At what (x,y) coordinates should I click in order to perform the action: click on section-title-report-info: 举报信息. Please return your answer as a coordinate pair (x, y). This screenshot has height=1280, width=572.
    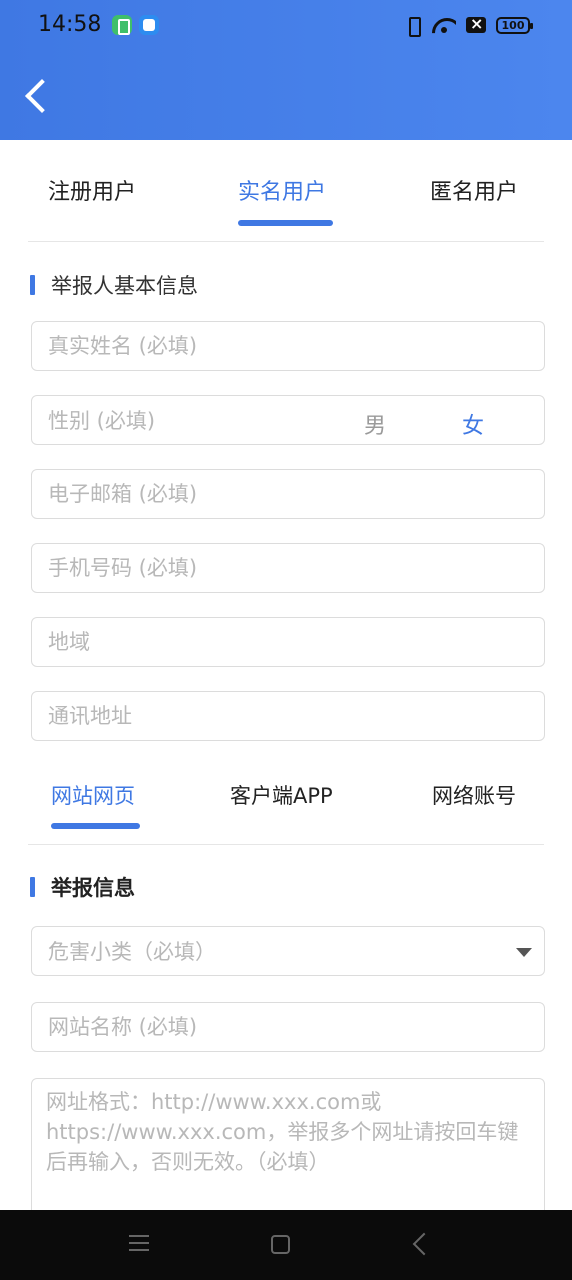
    Looking at the image, I should click on (82, 887).